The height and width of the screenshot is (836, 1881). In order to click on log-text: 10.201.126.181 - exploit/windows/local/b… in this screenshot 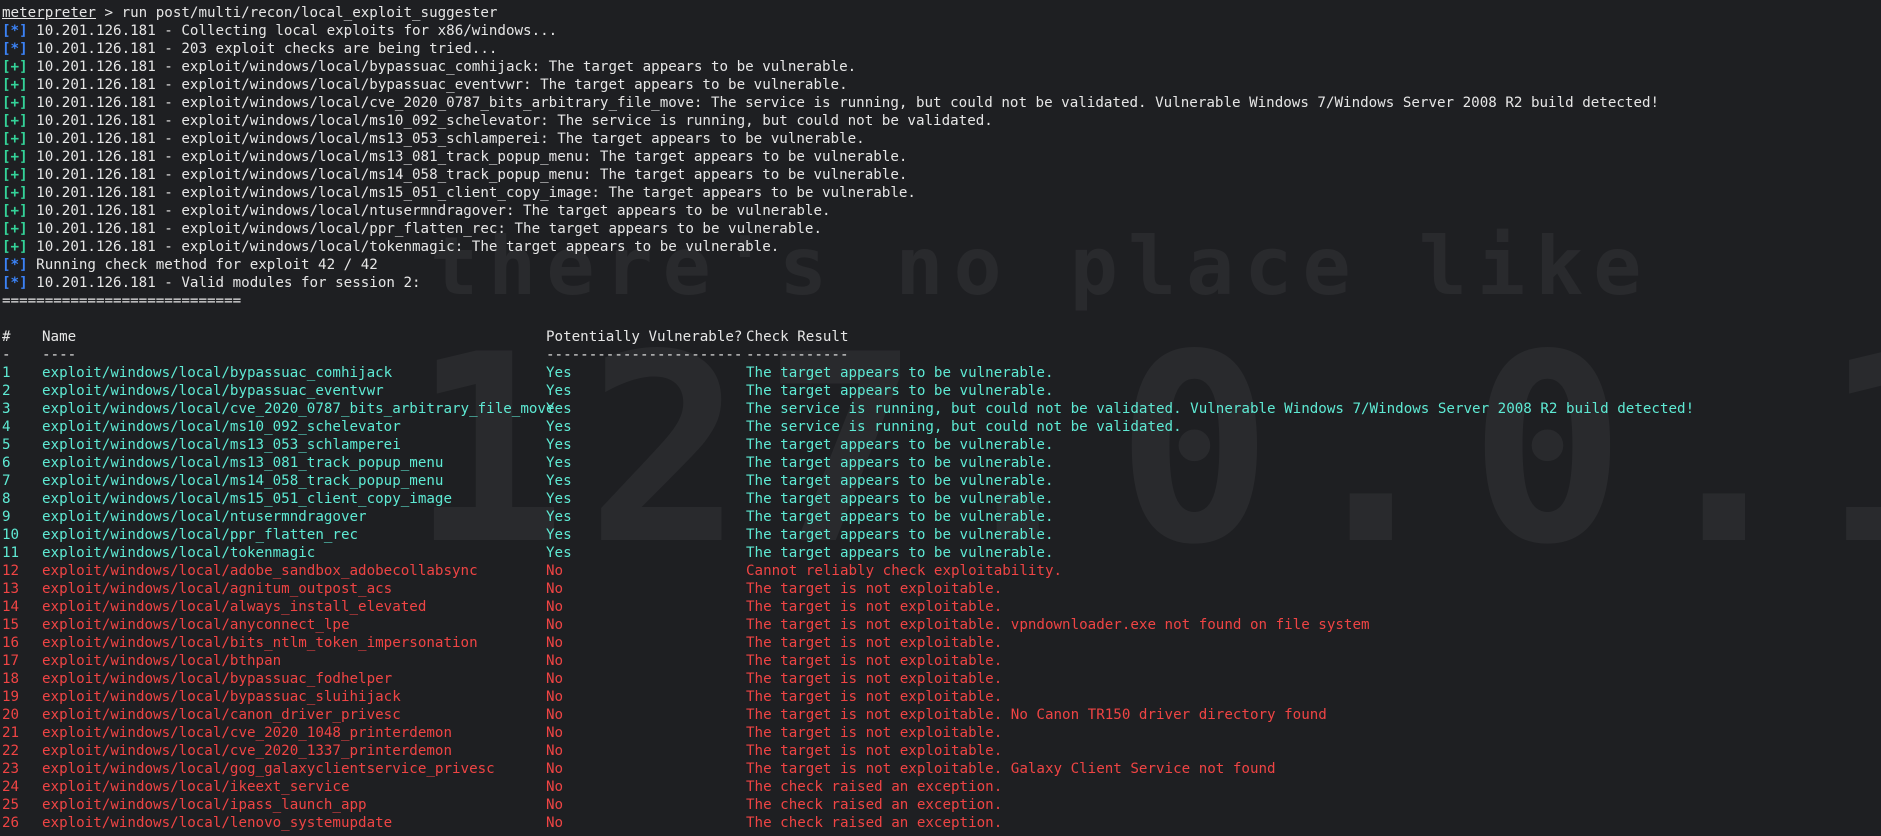, I will do `click(437, 85)`.